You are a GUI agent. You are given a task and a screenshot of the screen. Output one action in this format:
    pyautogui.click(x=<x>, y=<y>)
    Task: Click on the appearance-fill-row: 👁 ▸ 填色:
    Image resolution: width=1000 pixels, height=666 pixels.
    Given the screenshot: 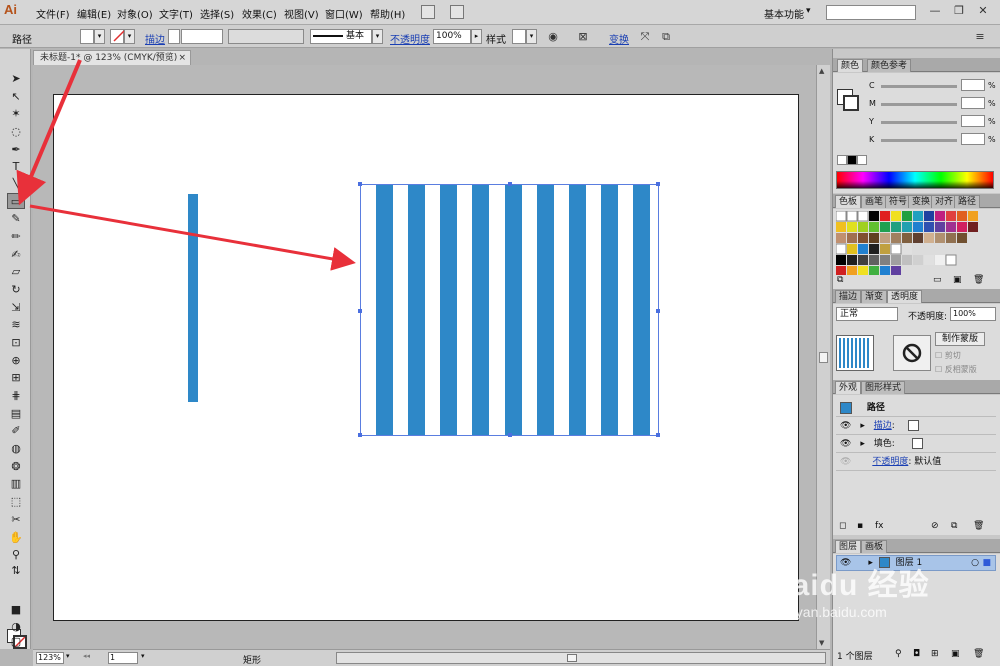 What is the action you would take?
    pyautogui.click(x=916, y=444)
    